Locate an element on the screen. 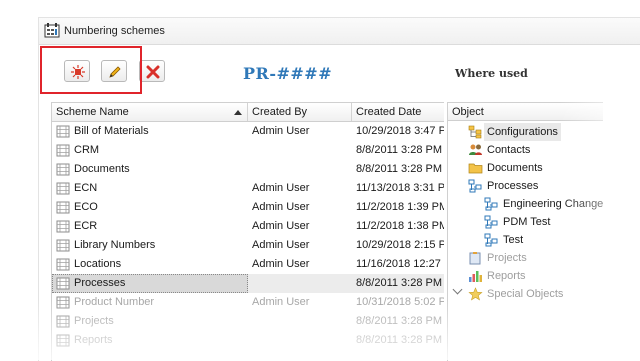 The height and width of the screenshot is (361, 640). tree-header: Object is located at coordinates (525, 112).